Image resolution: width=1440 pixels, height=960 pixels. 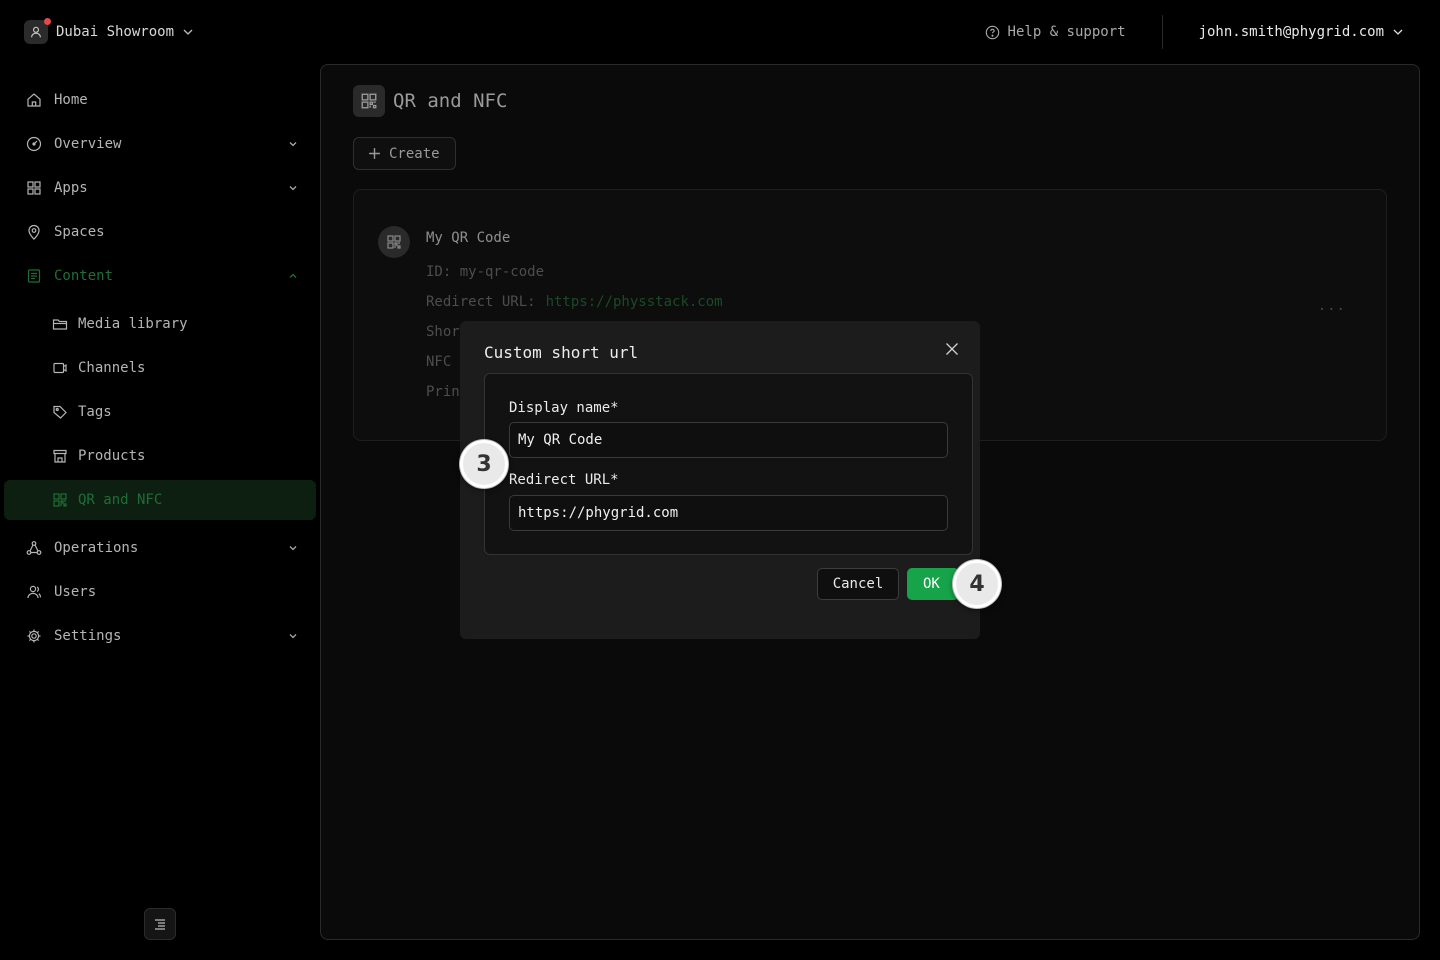 What do you see at coordinates (34, 144) in the screenshot?
I see `dashboard-icon` at bounding box center [34, 144].